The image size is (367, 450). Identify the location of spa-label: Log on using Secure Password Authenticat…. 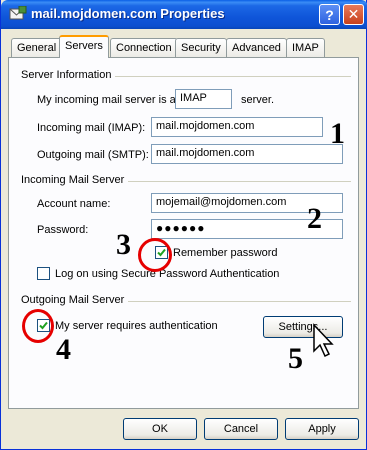
(167, 274).